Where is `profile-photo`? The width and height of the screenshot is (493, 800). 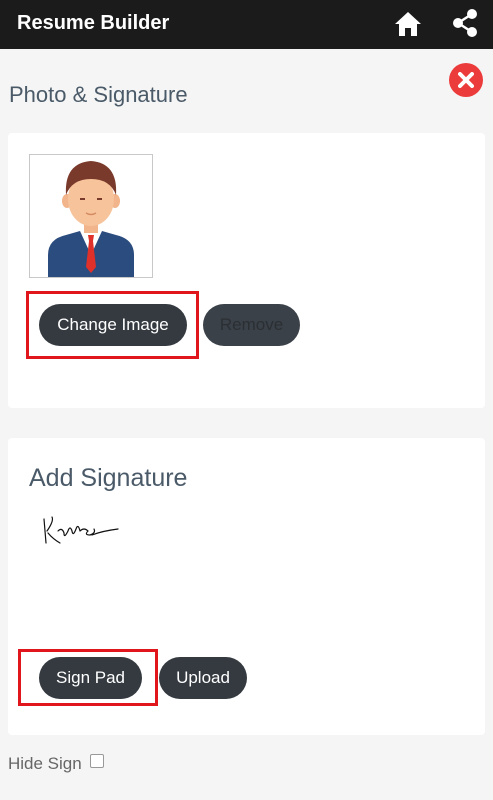 profile-photo is located at coordinates (91, 216).